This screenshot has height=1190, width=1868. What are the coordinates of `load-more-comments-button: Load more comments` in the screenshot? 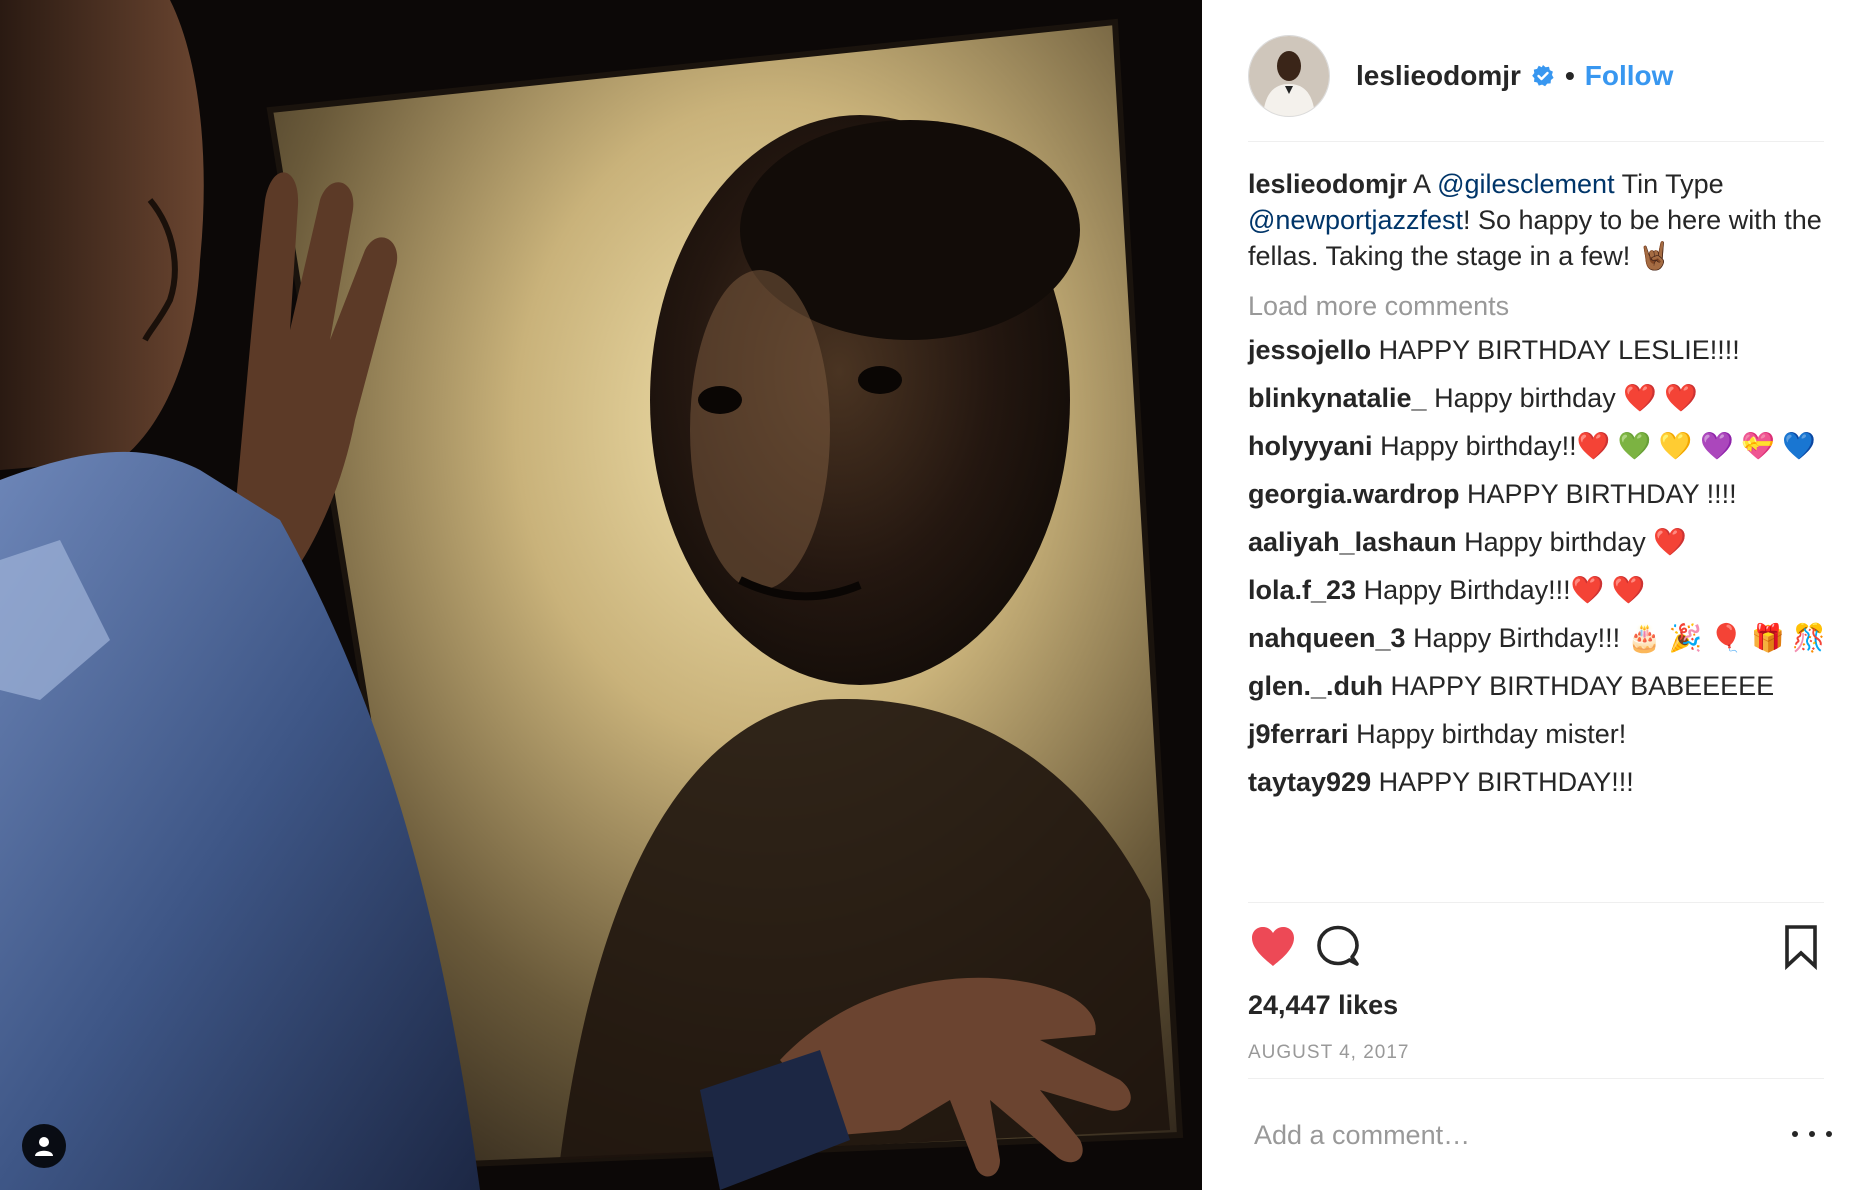 It's located at (1543, 306).